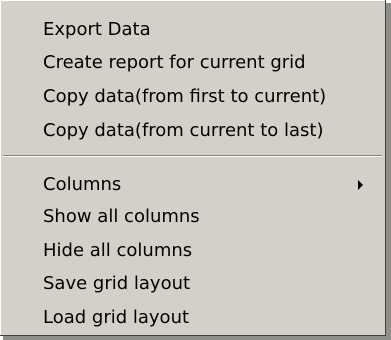 This screenshot has width=391, height=340. Describe the element at coordinates (192, 250) in the screenshot. I see `menu-item-hide-all-columns: Hide all columns` at that location.